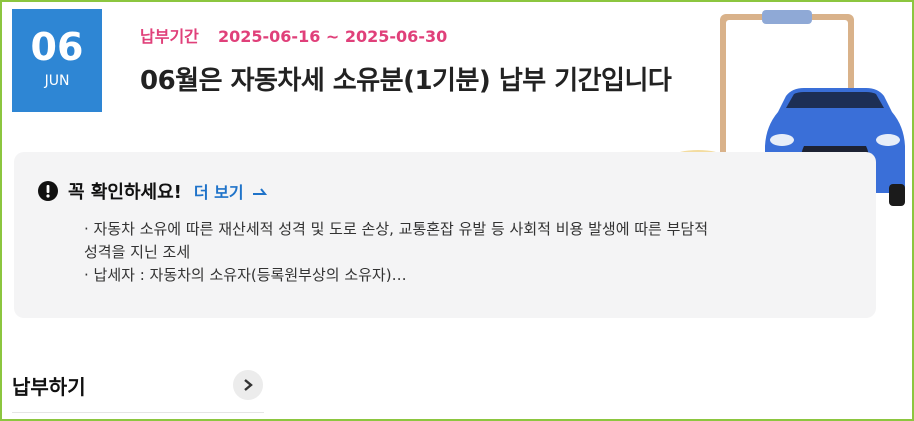 The width and height of the screenshot is (914, 421). I want to click on payment-period: 납부기간 2025-06-16 ~ 2025-06-30, so click(293, 35).